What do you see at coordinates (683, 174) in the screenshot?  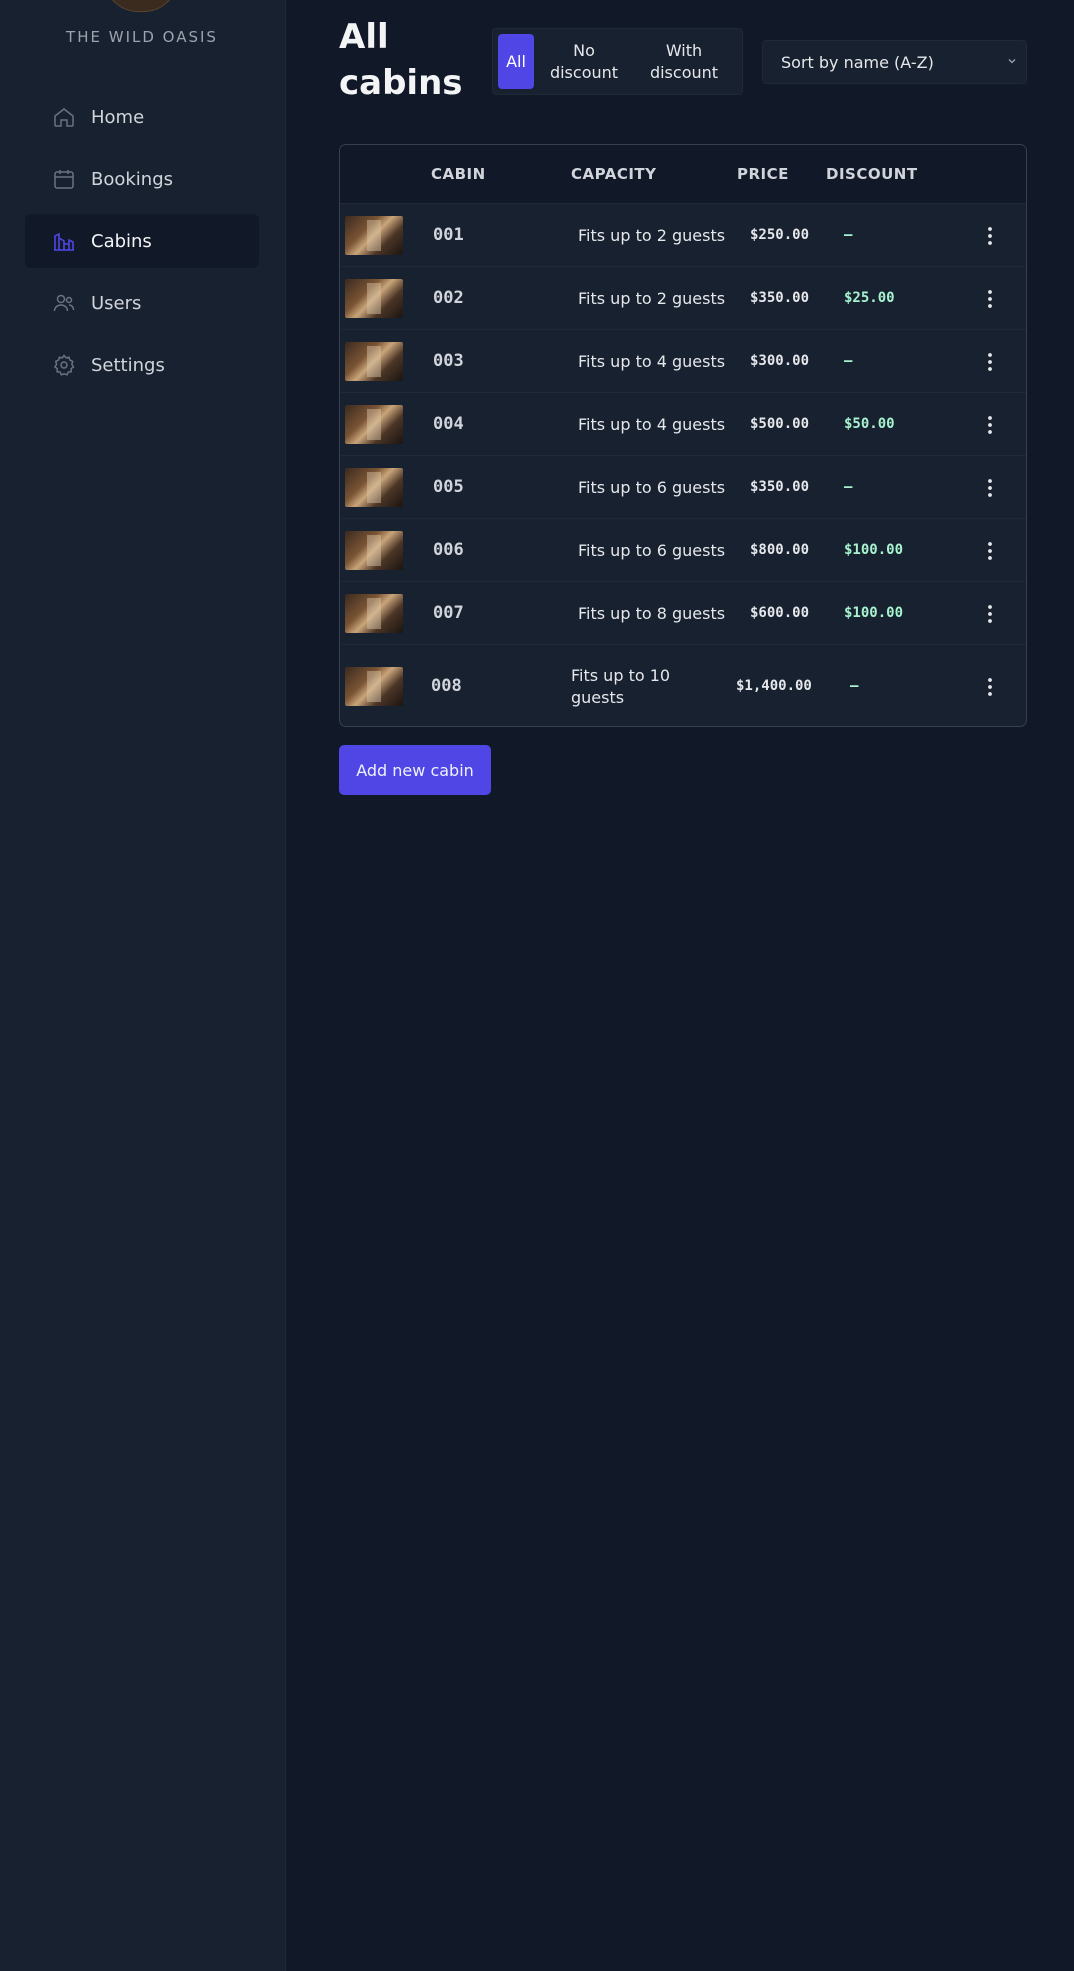 I see `table-header: CABIN CAPACITY PRICE DISCOUNT` at bounding box center [683, 174].